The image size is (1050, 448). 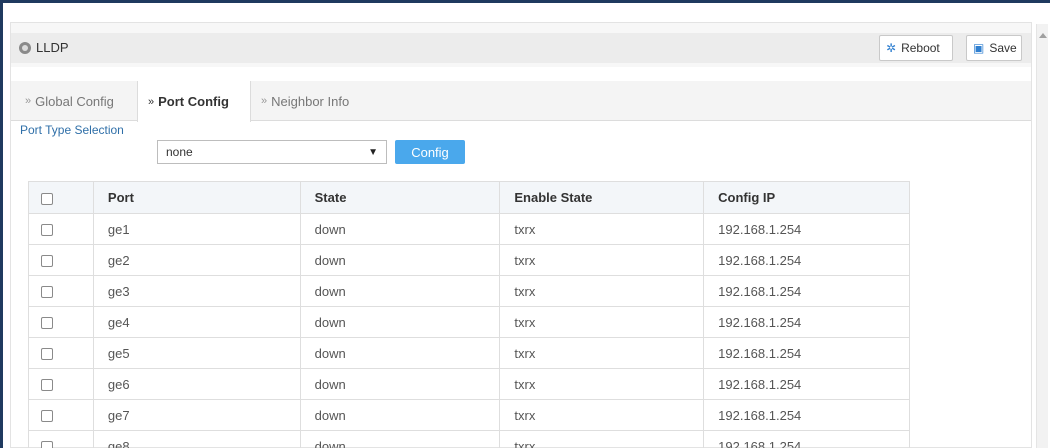 I want to click on window-left-border, so click(x=1, y=224).